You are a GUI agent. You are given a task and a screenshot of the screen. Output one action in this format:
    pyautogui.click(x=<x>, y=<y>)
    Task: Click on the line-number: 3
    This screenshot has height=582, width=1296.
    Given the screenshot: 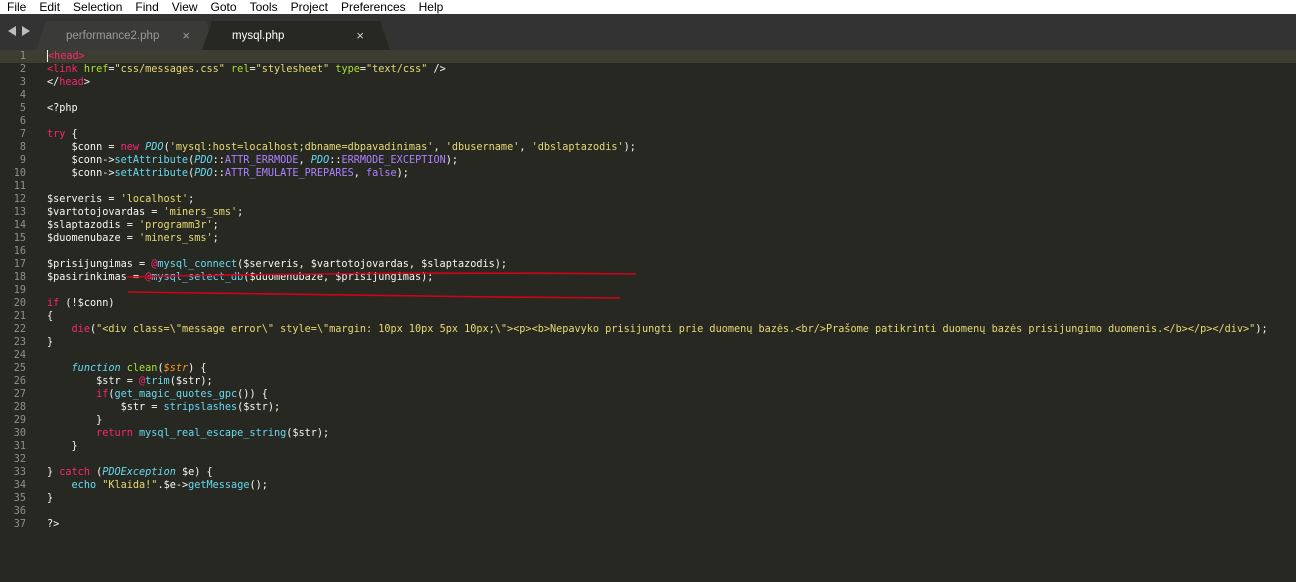 What is the action you would take?
    pyautogui.click(x=22, y=82)
    